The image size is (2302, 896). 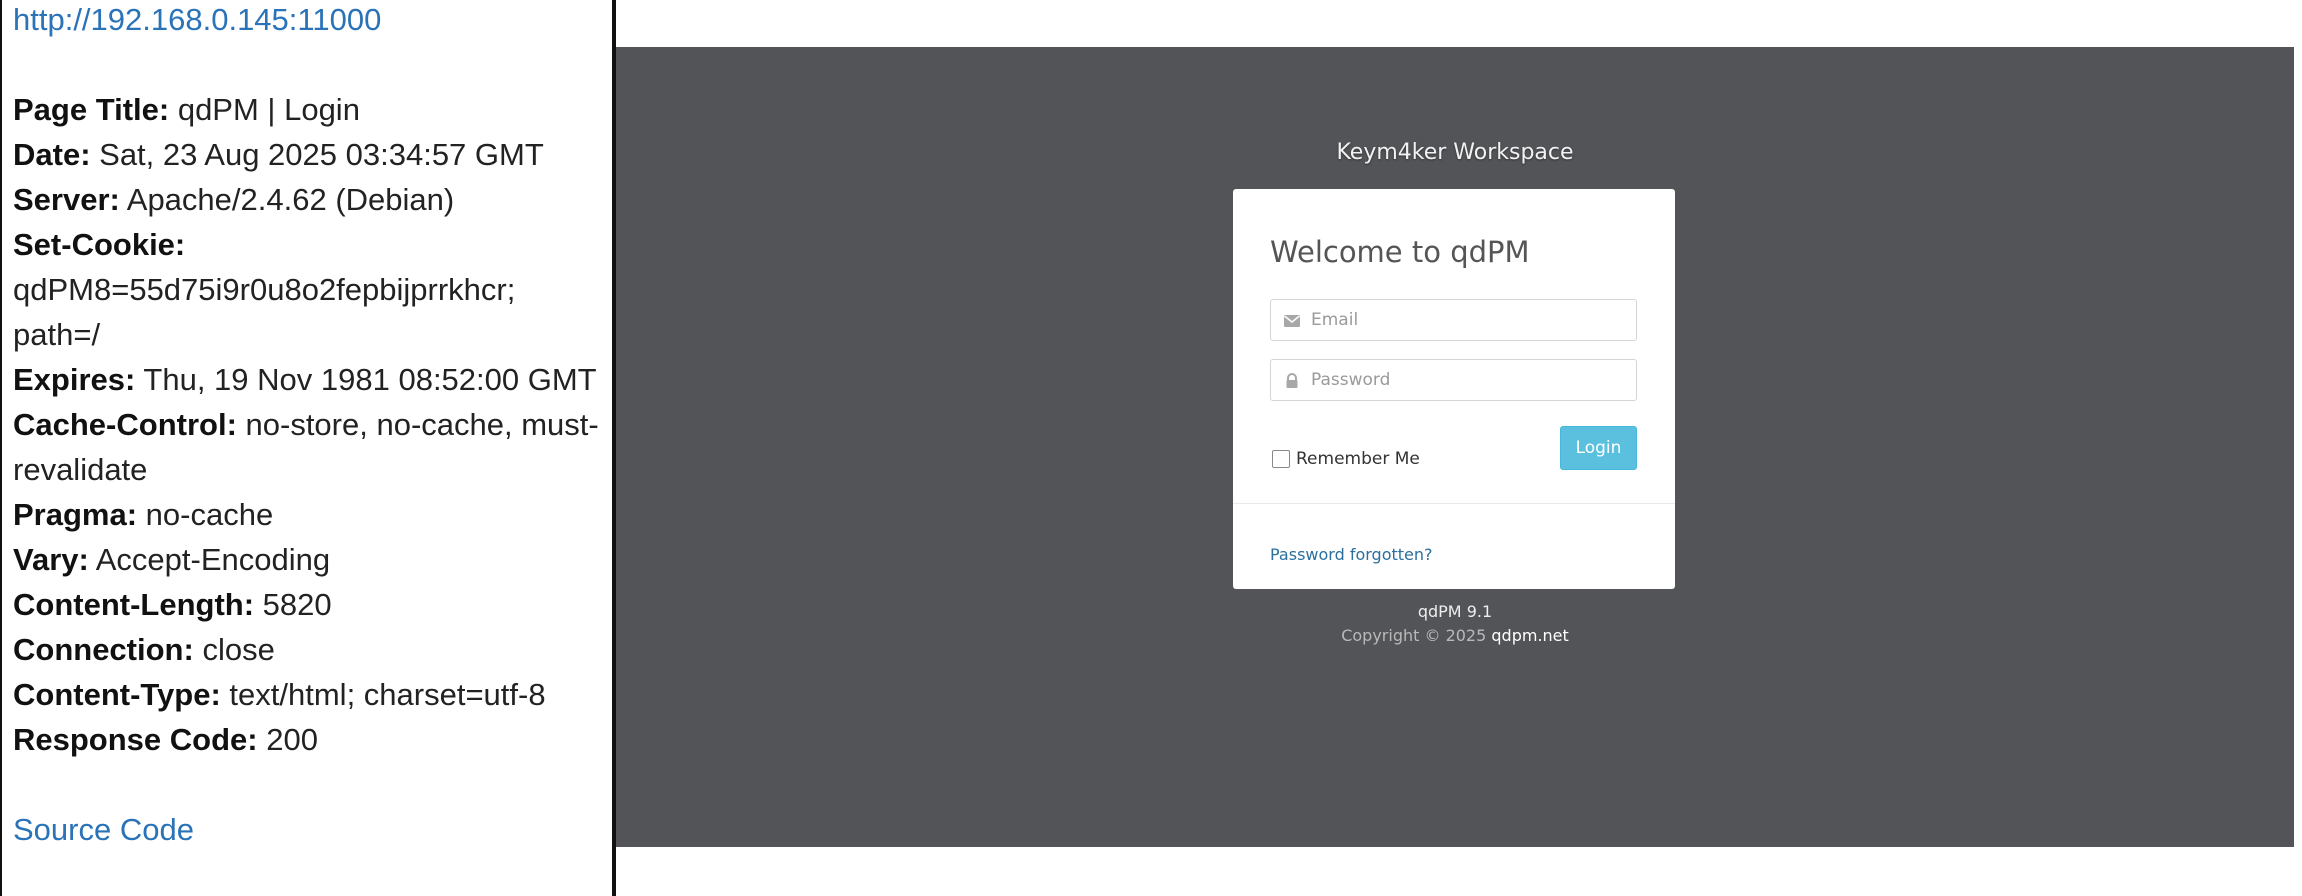 What do you see at coordinates (264, 312) in the screenshot?
I see `header-value: qdPM8=55d75i9r0u8o2fepbijprrkhcr; path=/` at bounding box center [264, 312].